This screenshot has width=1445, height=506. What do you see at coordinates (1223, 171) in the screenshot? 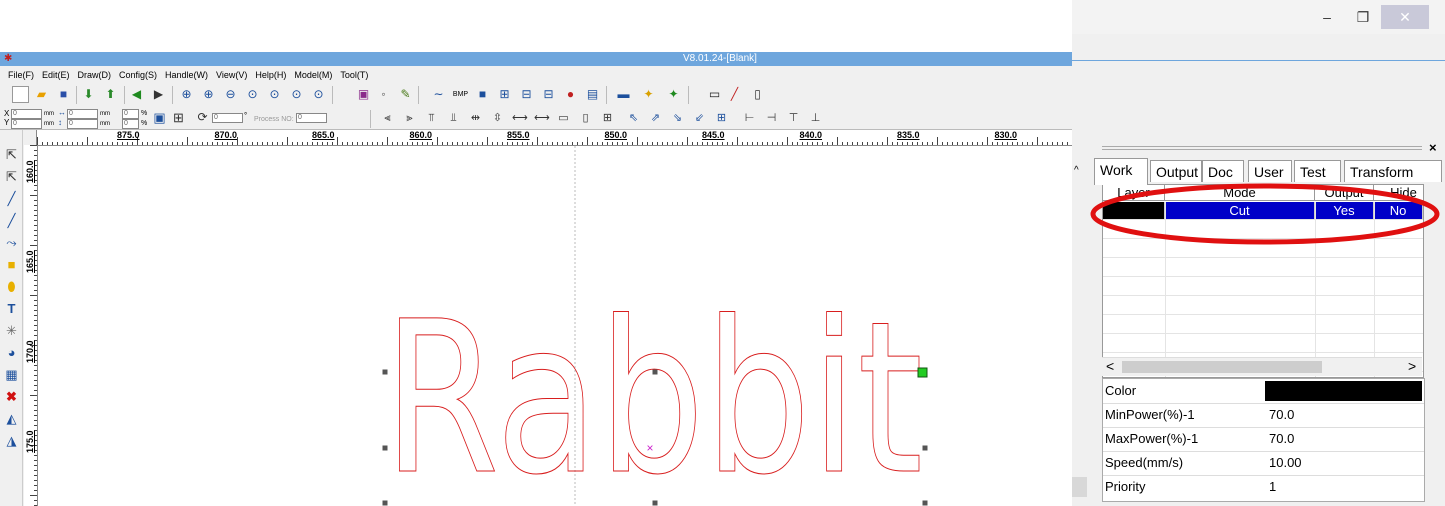
I see `tab-doc: Doc` at bounding box center [1223, 171].